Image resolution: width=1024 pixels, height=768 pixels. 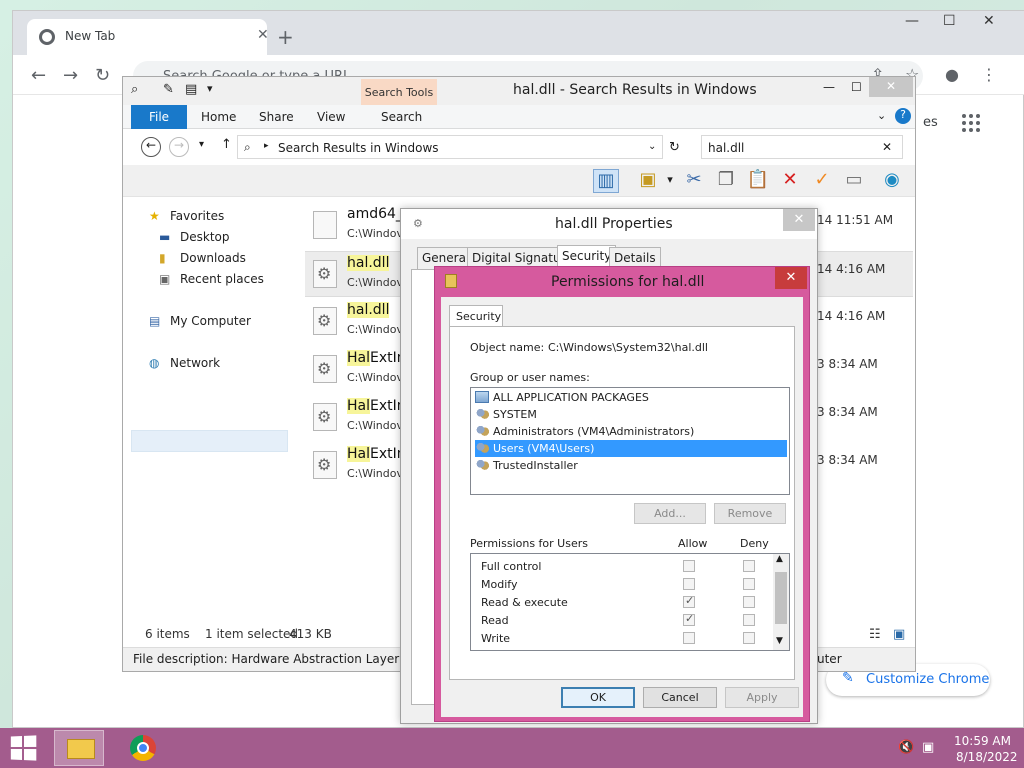 I want to click on chrome-menu-icon: ⋮, so click(x=989, y=74).